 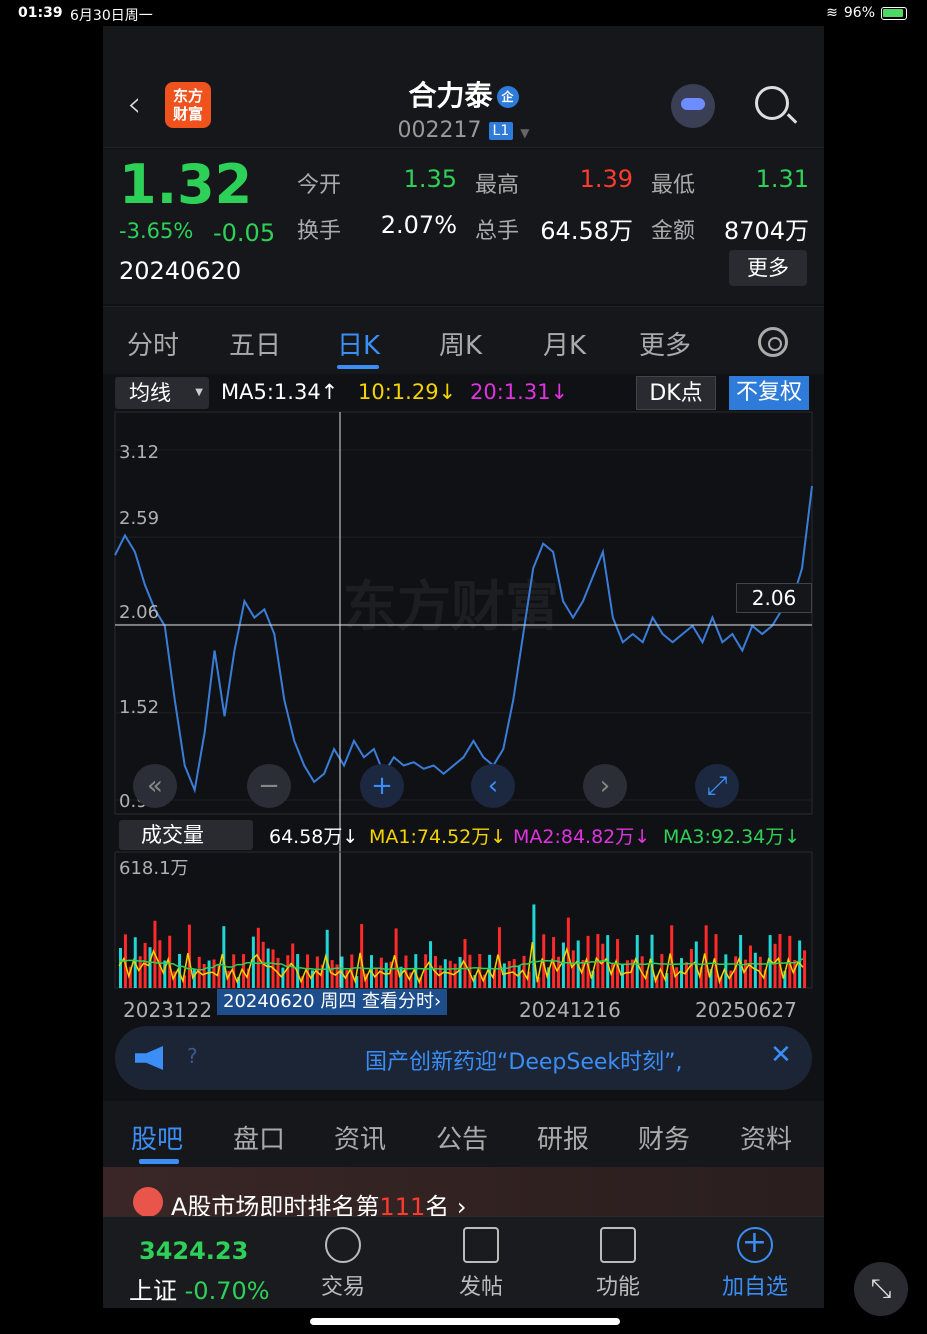 What do you see at coordinates (358, 343) in the screenshot?
I see `tab-daily-k: 日K` at bounding box center [358, 343].